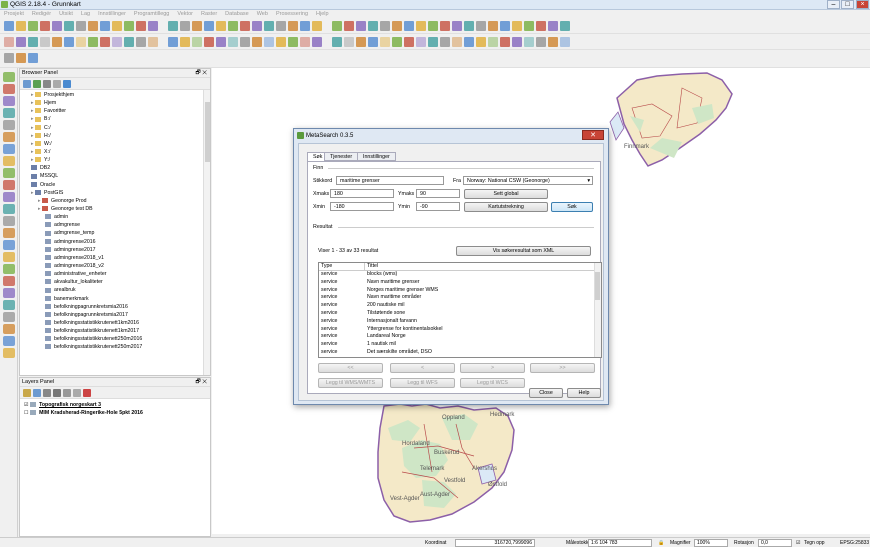 The width and height of the screenshot is (870, 547). I want to click on browser-item: Oracle, so click(115, 185).